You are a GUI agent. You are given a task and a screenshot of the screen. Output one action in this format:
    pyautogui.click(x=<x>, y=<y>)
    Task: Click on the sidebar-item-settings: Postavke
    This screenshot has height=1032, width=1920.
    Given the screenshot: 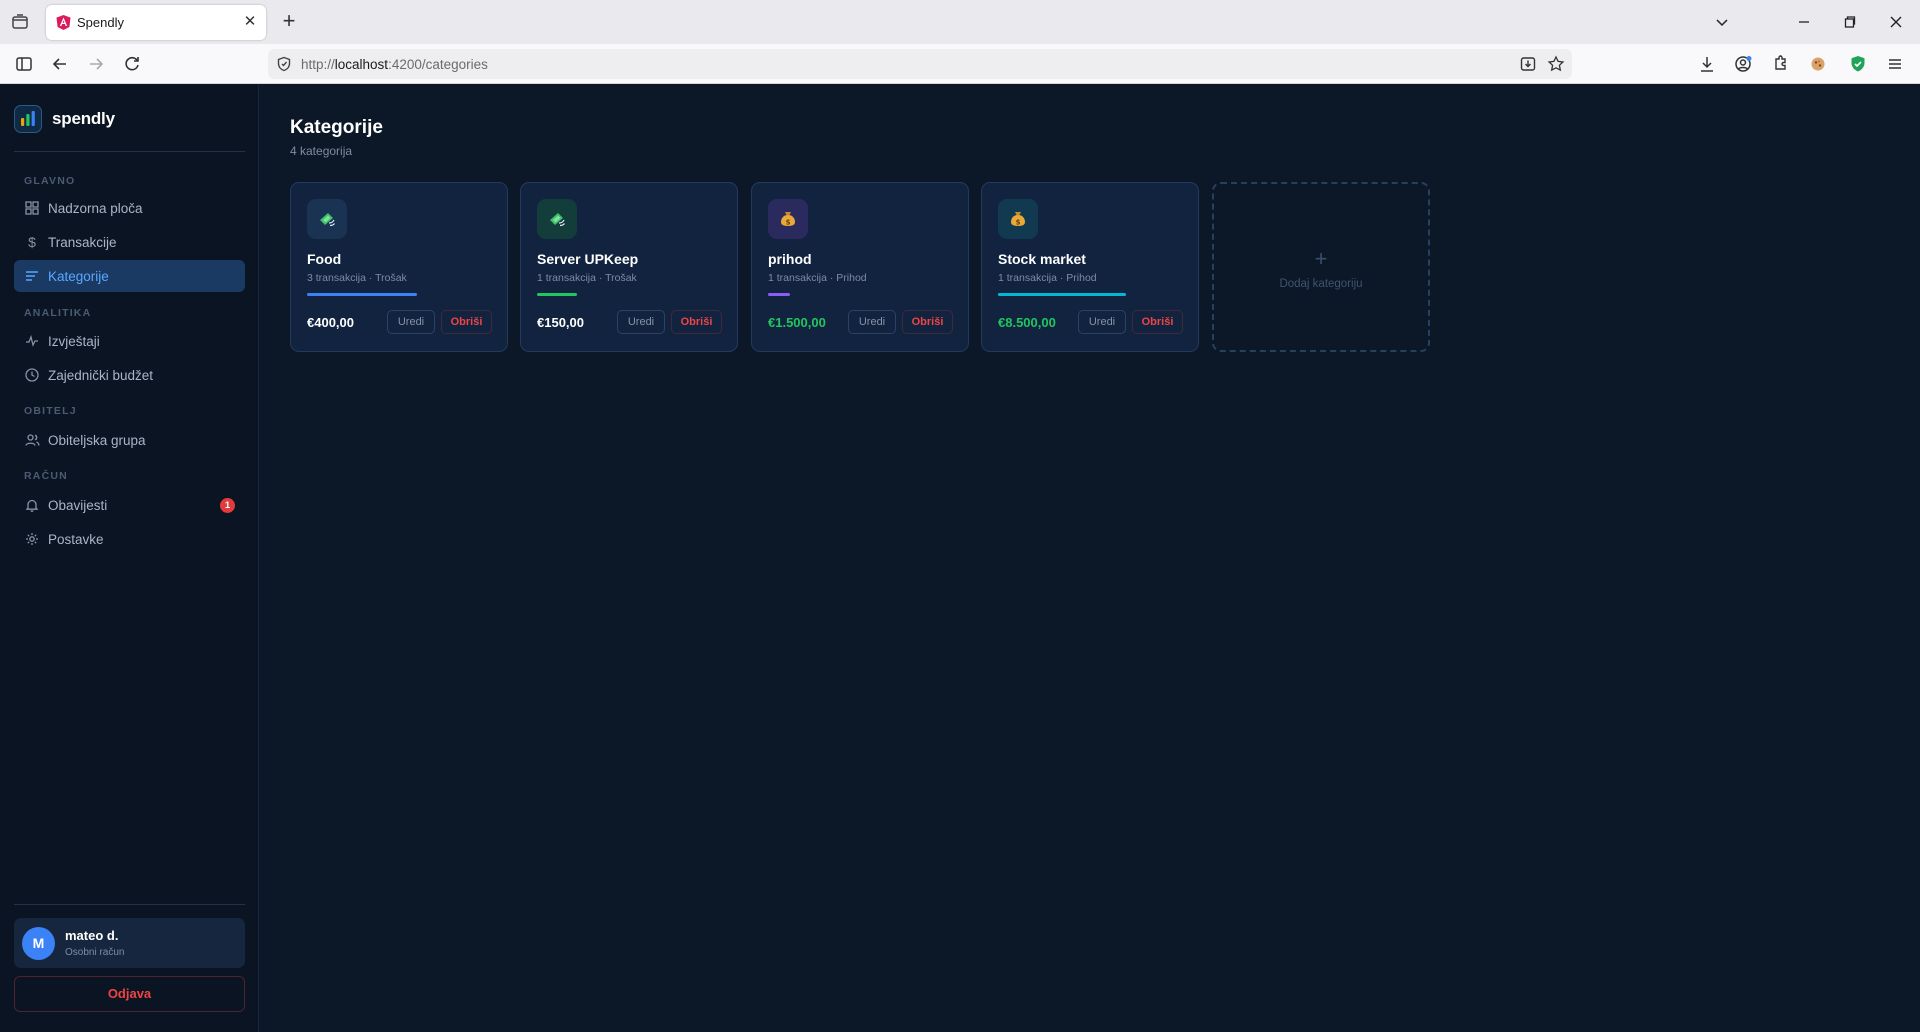 What is the action you would take?
    pyautogui.click(x=129, y=539)
    